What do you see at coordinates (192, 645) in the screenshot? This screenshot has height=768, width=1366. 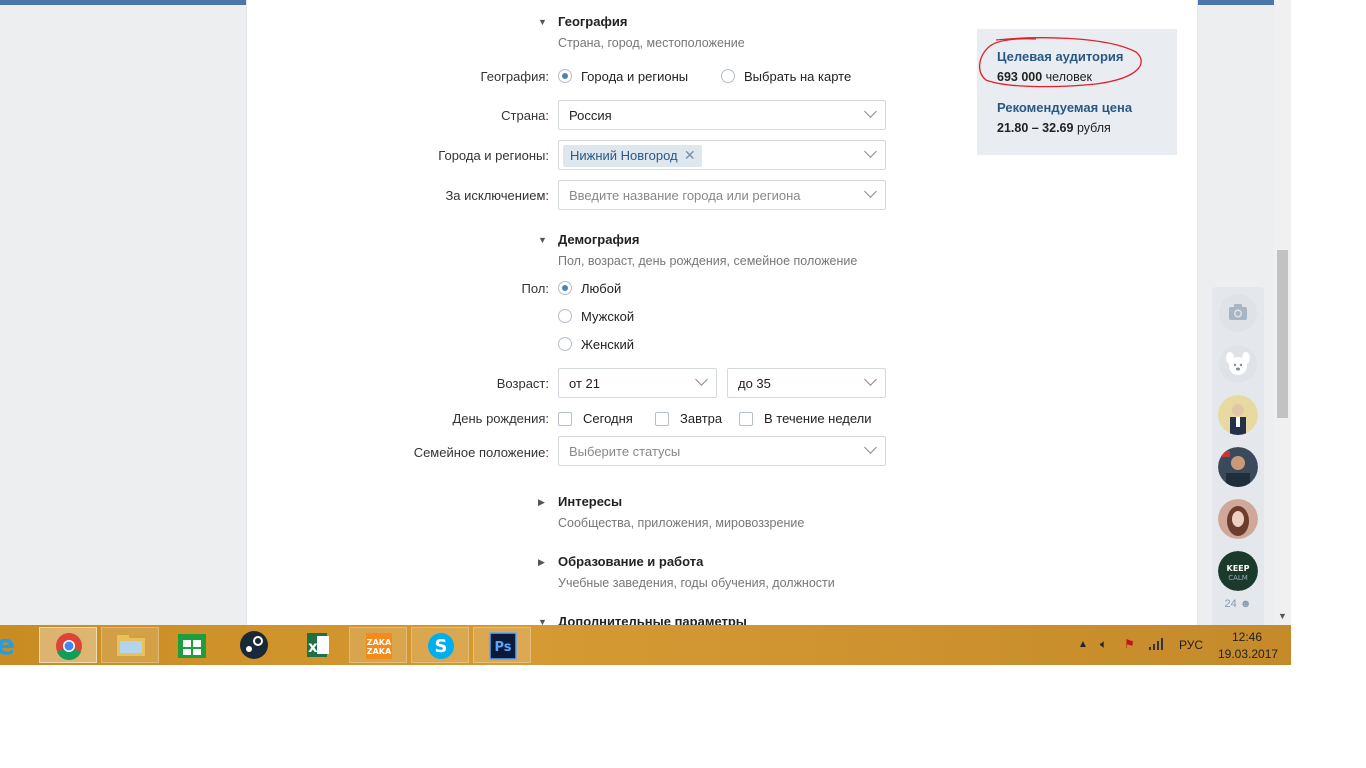 I see `store-icon` at bounding box center [192, 645].